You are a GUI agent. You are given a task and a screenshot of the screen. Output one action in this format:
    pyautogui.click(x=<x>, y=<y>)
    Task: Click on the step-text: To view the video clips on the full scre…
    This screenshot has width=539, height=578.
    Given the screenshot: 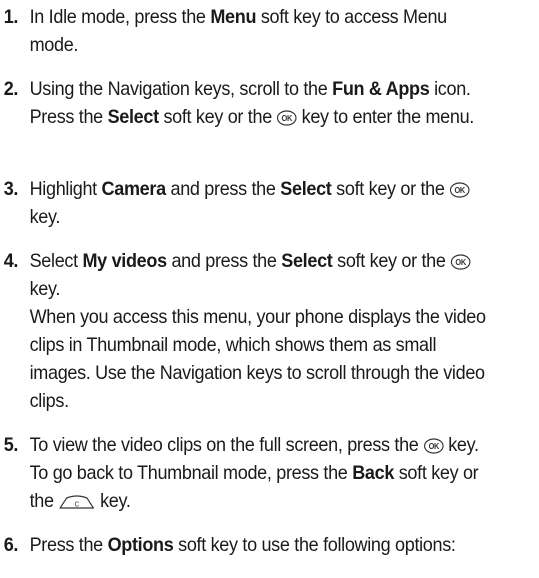 What is the action you would take?
    pyautogui.click(x=263, y=473)
    